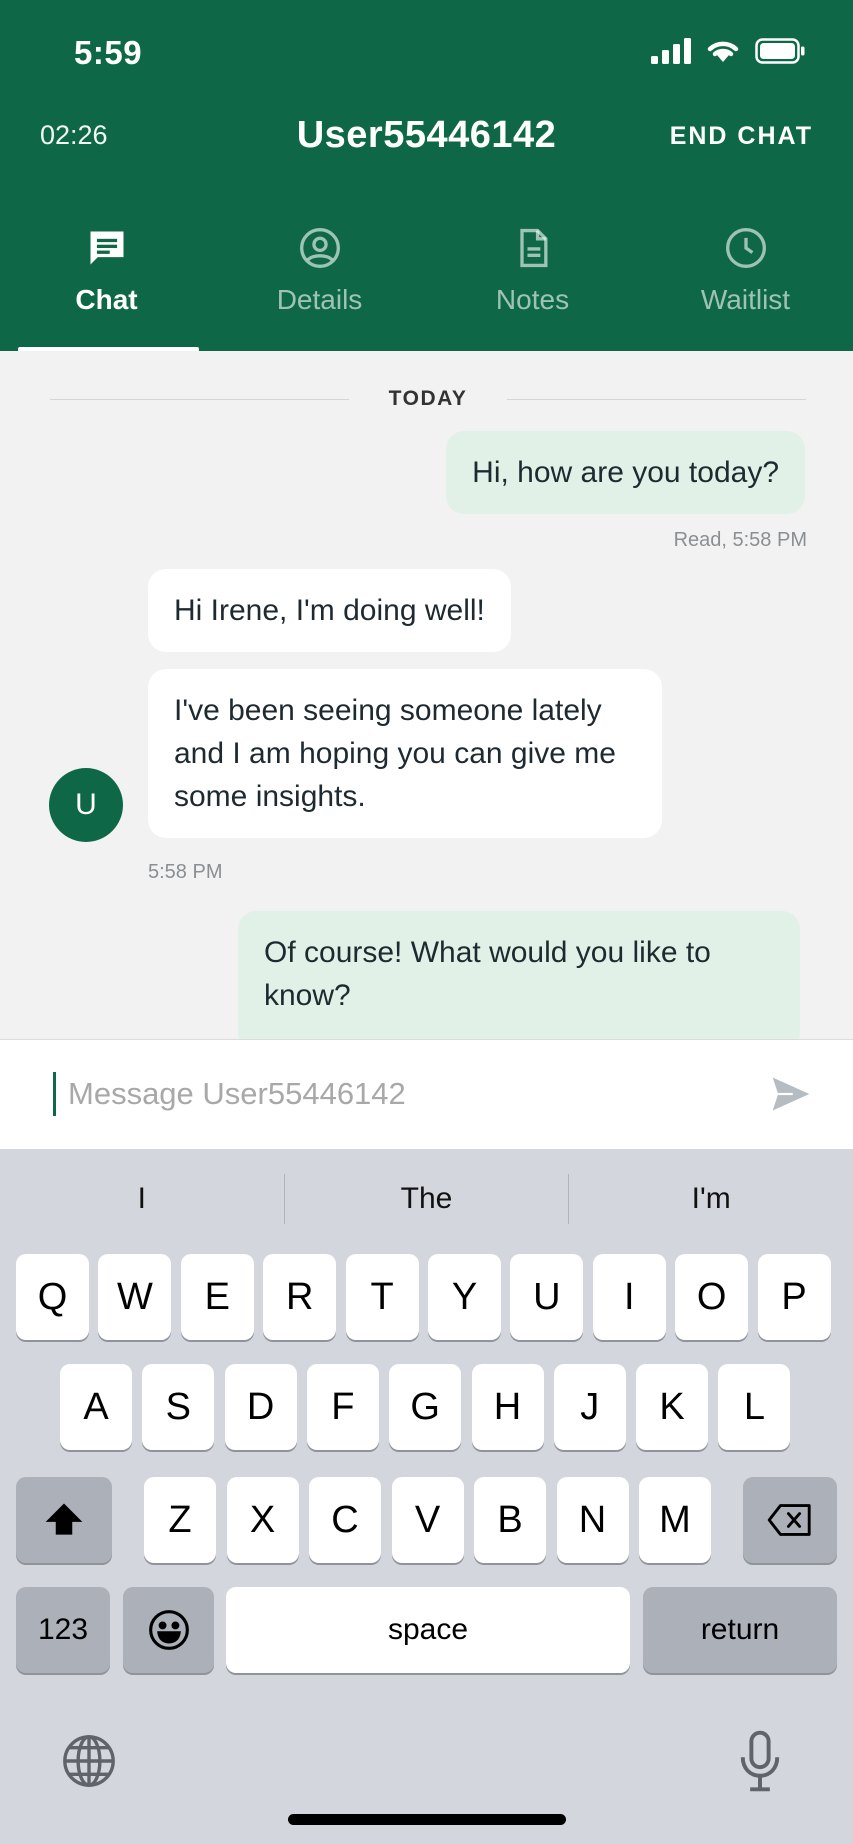  Describe the element at coordinates (723, 51) in the screenshot. I see `wifi-icon` at that location.